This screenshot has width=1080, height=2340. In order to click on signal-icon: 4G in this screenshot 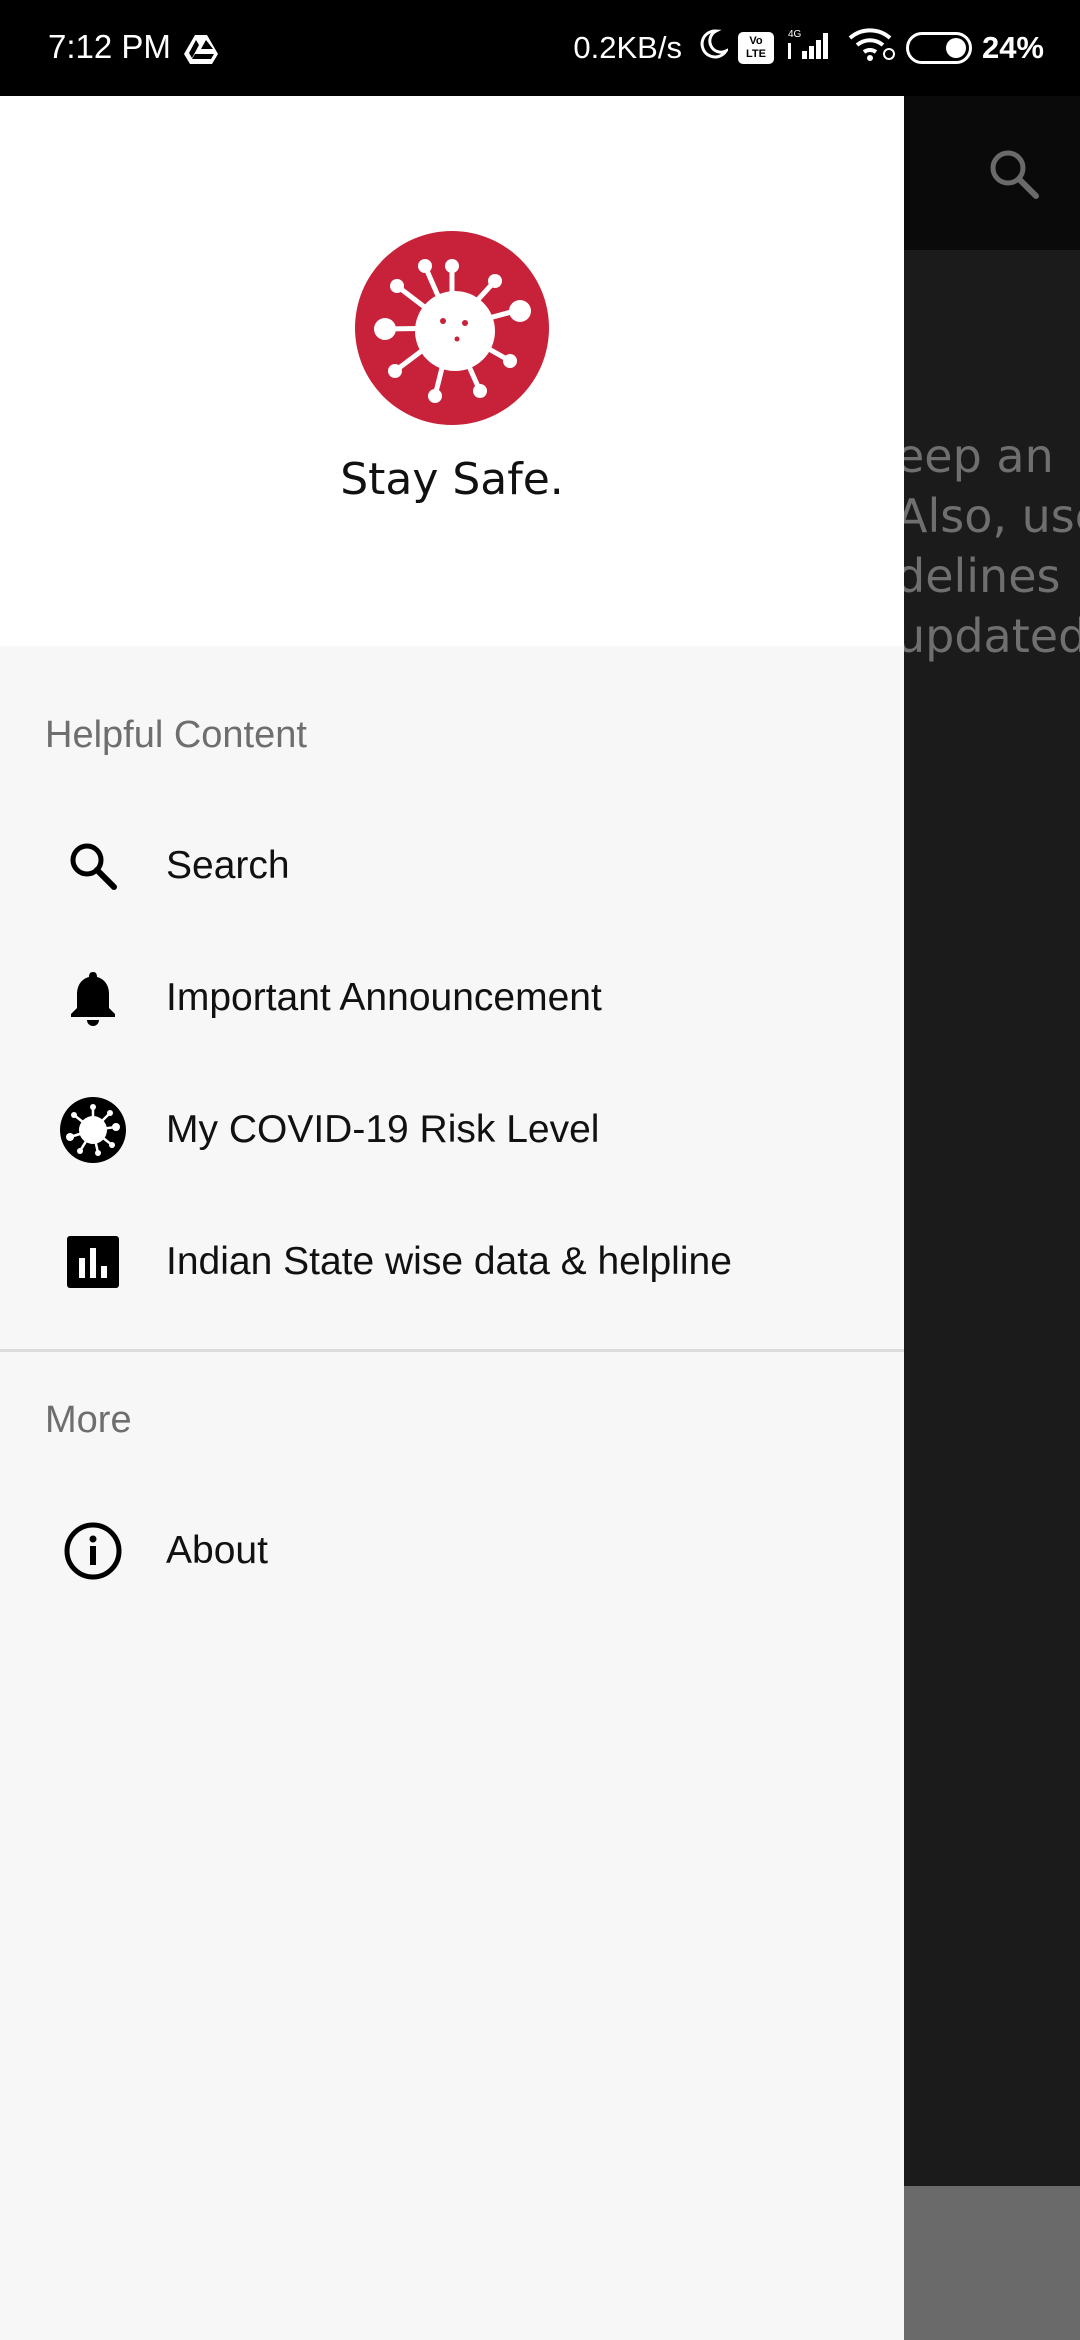, I will do `click(811, 48)`.